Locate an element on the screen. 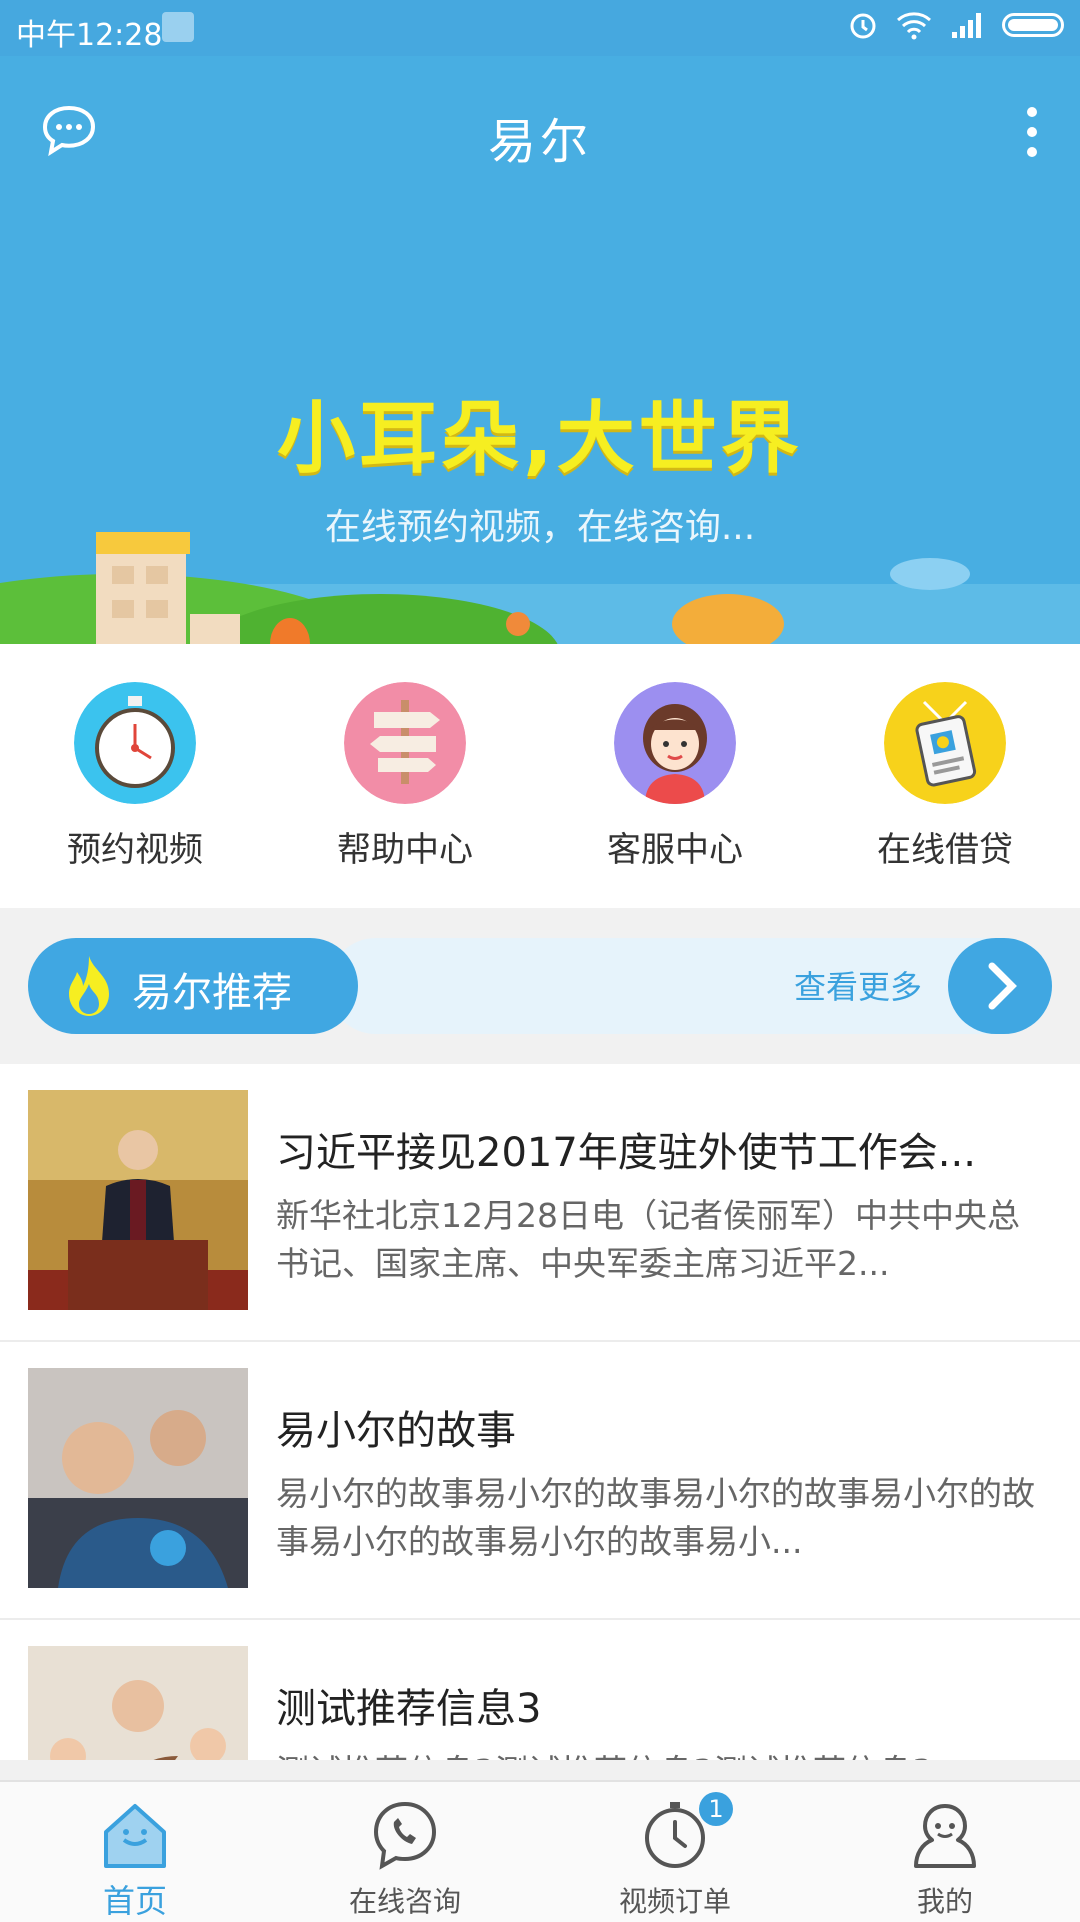 Image resolution: width=1080 pixels, height=1922 pixels. news-title: 易小尔的故事 is located at coordinates (396, 1431).